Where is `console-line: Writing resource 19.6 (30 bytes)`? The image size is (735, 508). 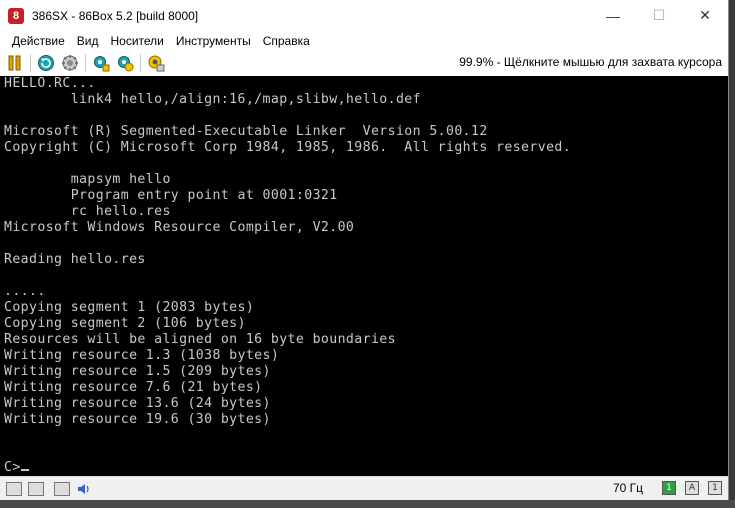 console-line: Writing resource 19.6 (30 bytes) is located at coordinates (137, 419).